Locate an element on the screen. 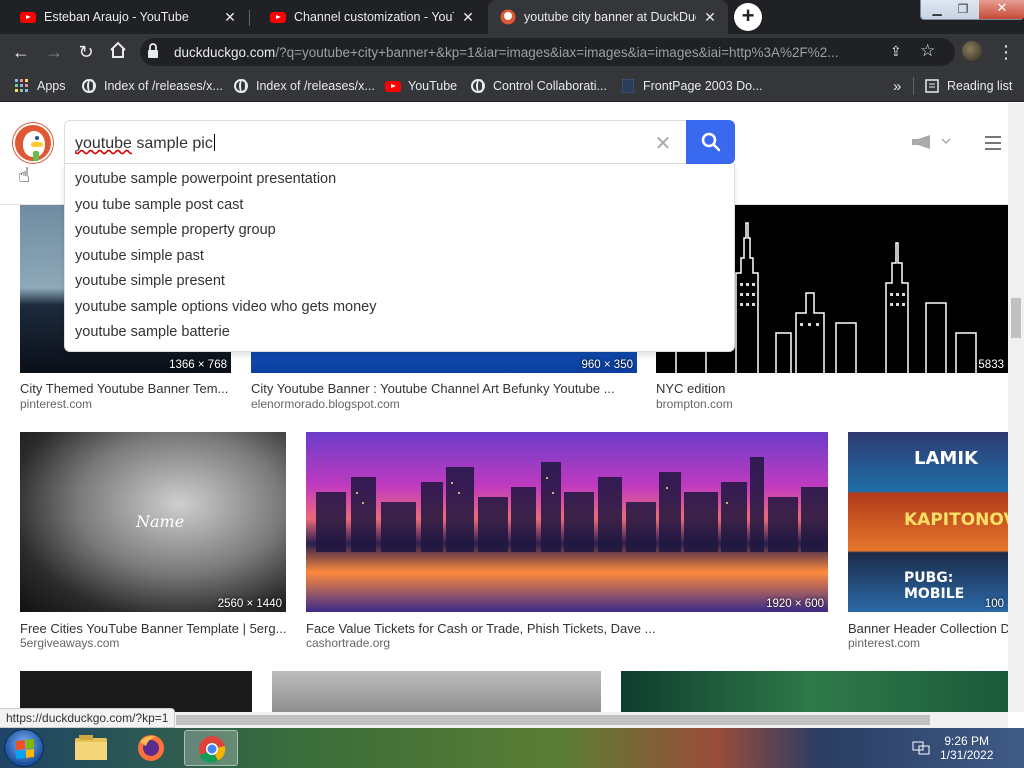 This screenshot has height=770, width=1024. result-image-6: LAMIK KAPITONOV PUBG: MOBILE 100 is located at coordinates (928, 522).